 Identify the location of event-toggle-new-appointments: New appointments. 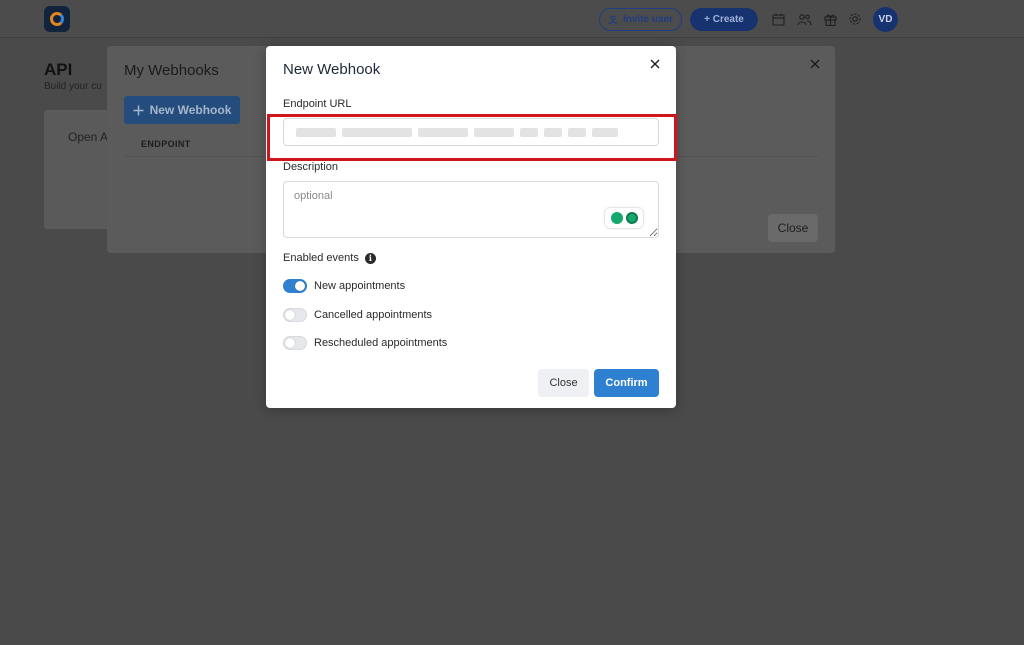
(344, 286).